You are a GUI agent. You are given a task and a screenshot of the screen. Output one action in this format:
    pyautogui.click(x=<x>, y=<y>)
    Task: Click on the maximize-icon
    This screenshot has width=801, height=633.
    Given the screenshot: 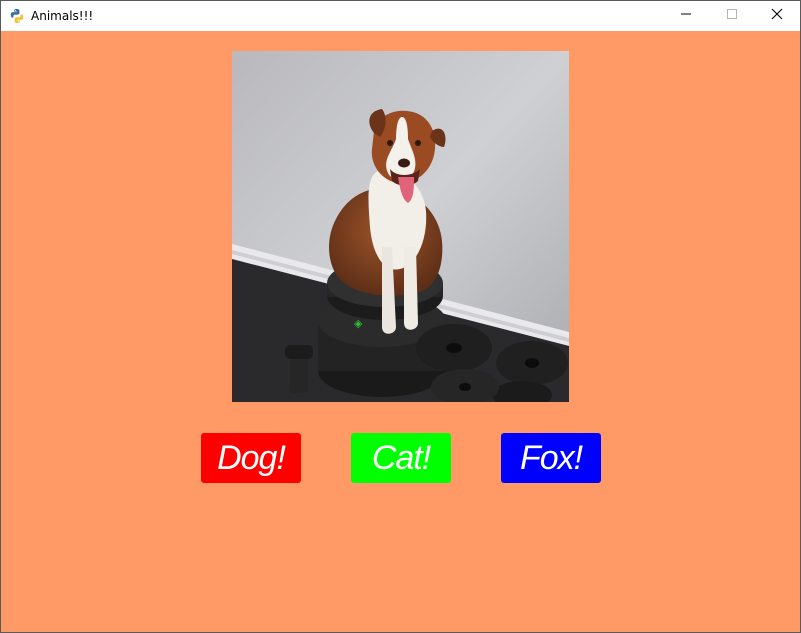 What is the action you would take?
    pyautogui.click(x=732, y=16)
    